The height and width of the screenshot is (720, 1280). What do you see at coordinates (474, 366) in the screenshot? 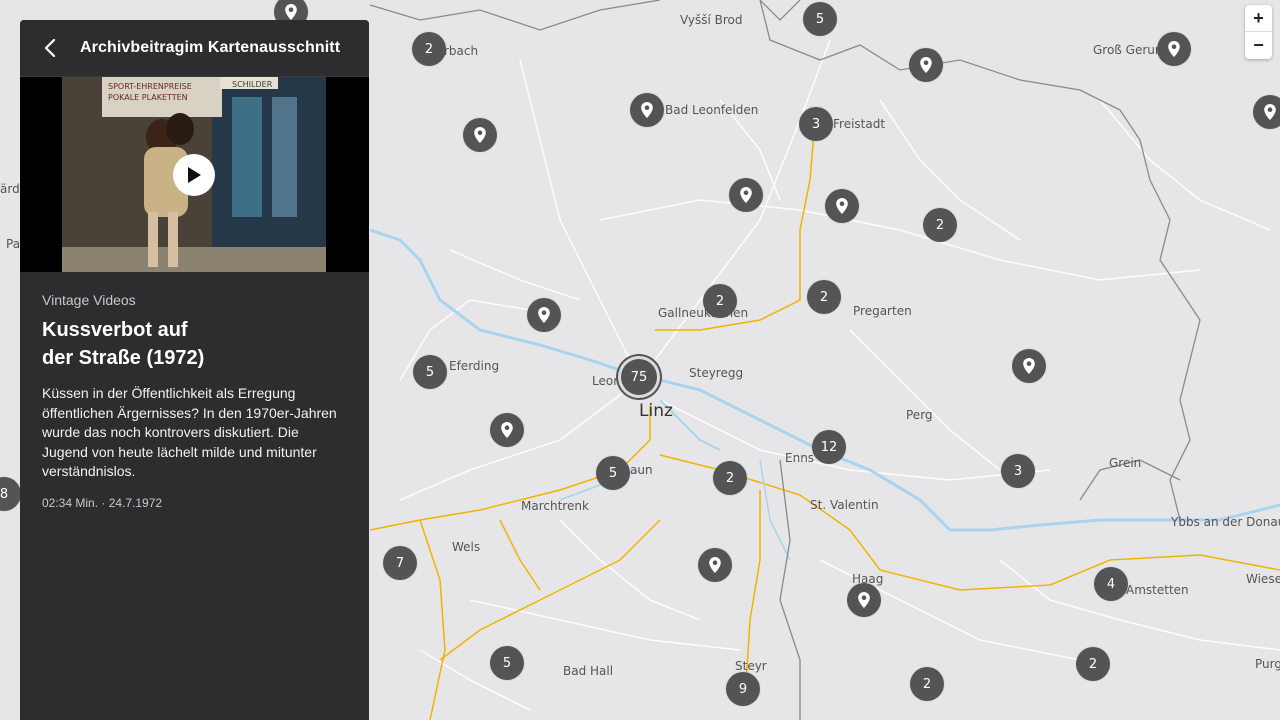
I see `place-label: Eferding` at bounding box center [474, 366].